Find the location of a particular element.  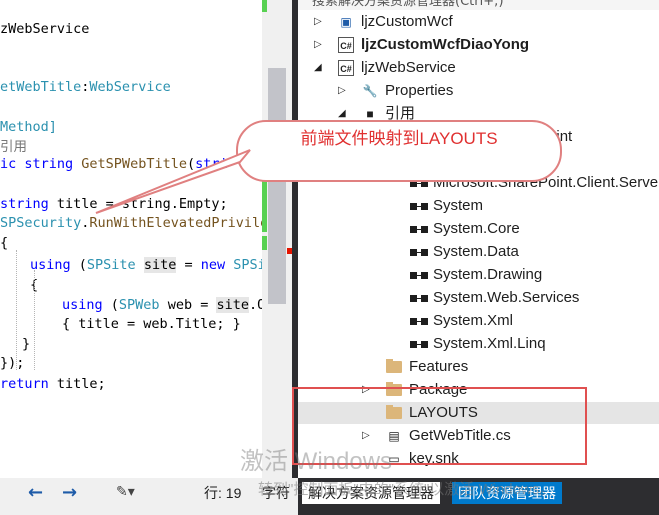

navigate-back-button: ← is located at coordinates (35, 492).